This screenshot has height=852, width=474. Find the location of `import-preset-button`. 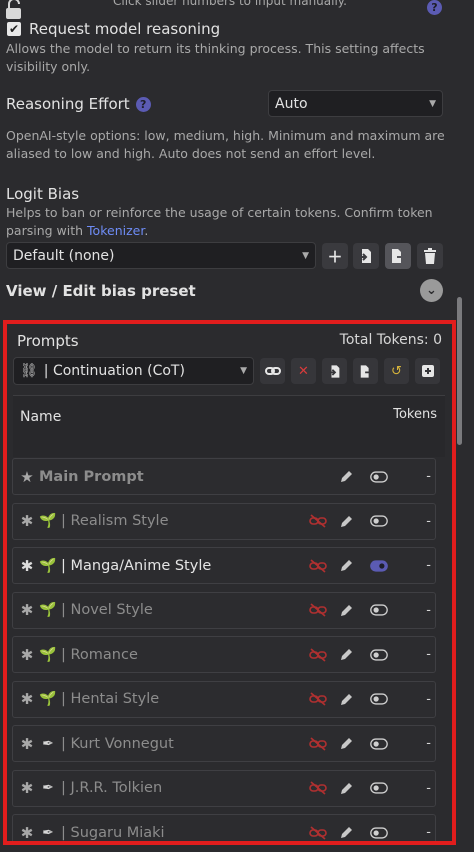

import-preset-button is located at coordinates (334, 371).